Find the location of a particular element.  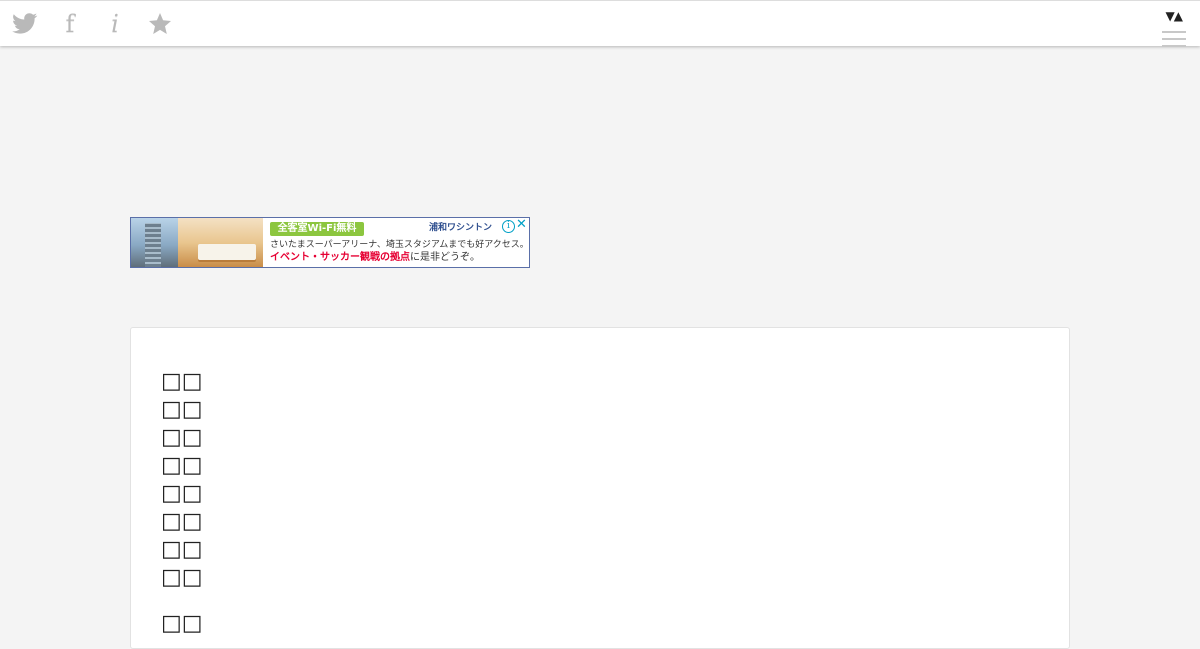

ad-close-icon: ✕ is located at coordinates (521, 225).